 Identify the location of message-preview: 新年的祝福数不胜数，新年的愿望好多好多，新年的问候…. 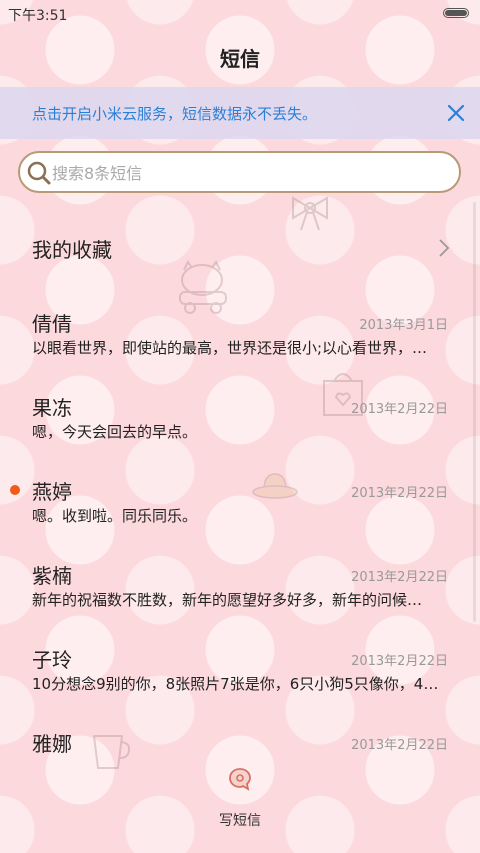
(227, 600).